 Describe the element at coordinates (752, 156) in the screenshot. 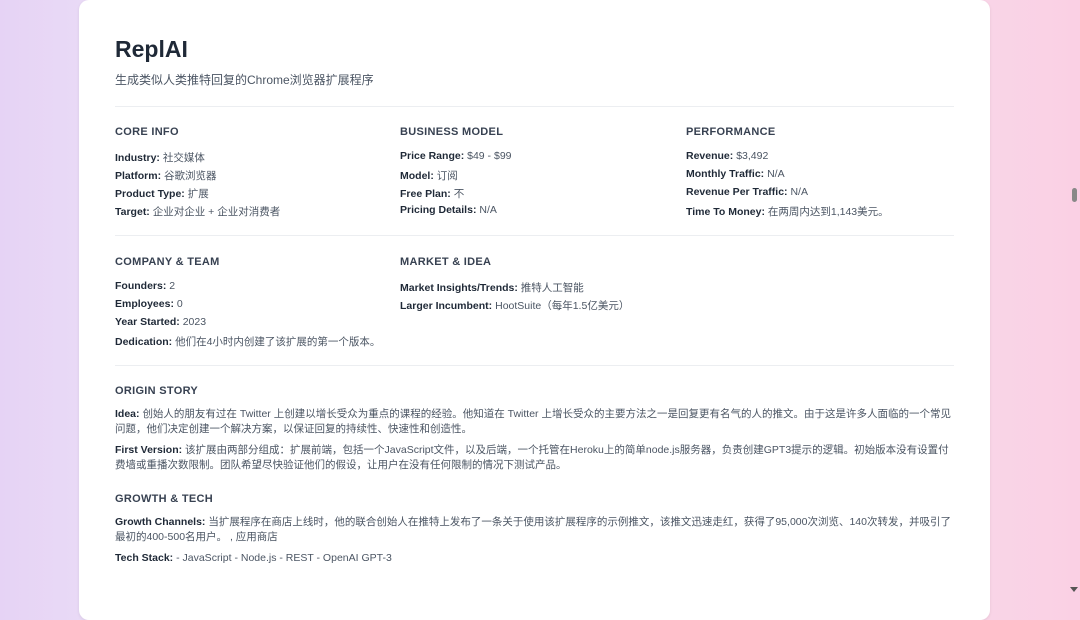

I see `field-value: $3,492` at that location.